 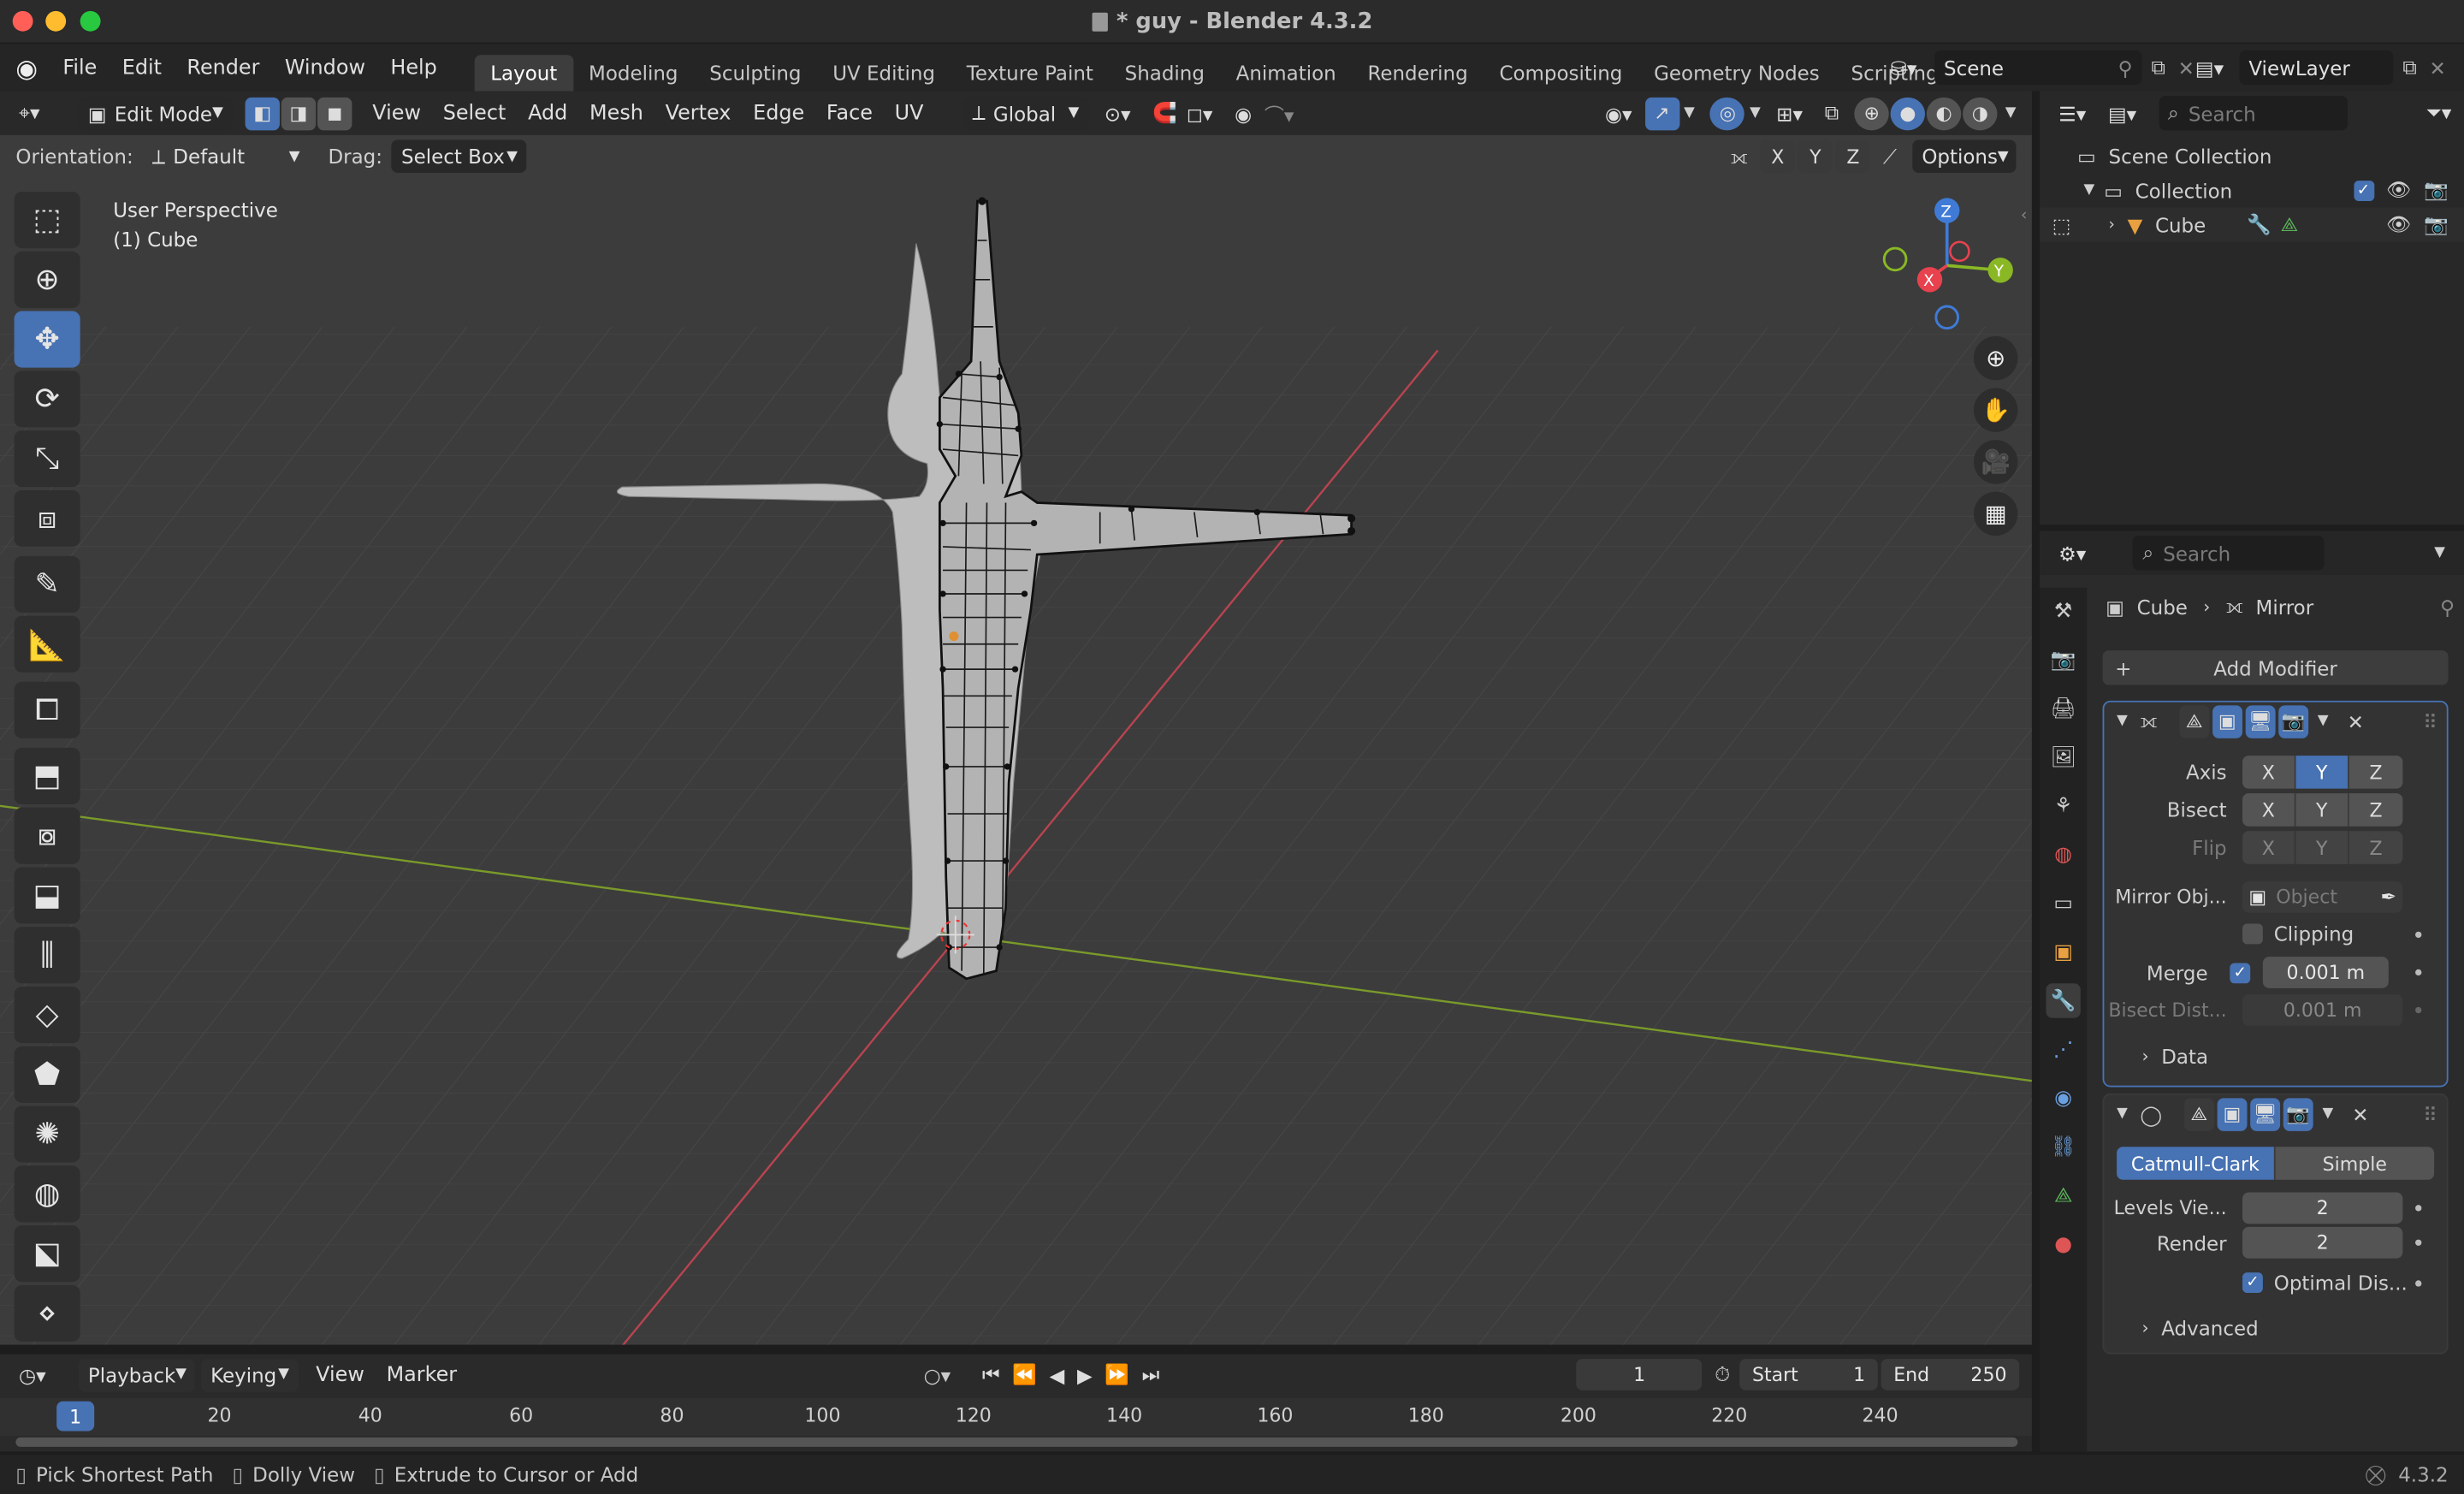 I want to click on pin-icon: ⚲, so click(x=2125, y=68).